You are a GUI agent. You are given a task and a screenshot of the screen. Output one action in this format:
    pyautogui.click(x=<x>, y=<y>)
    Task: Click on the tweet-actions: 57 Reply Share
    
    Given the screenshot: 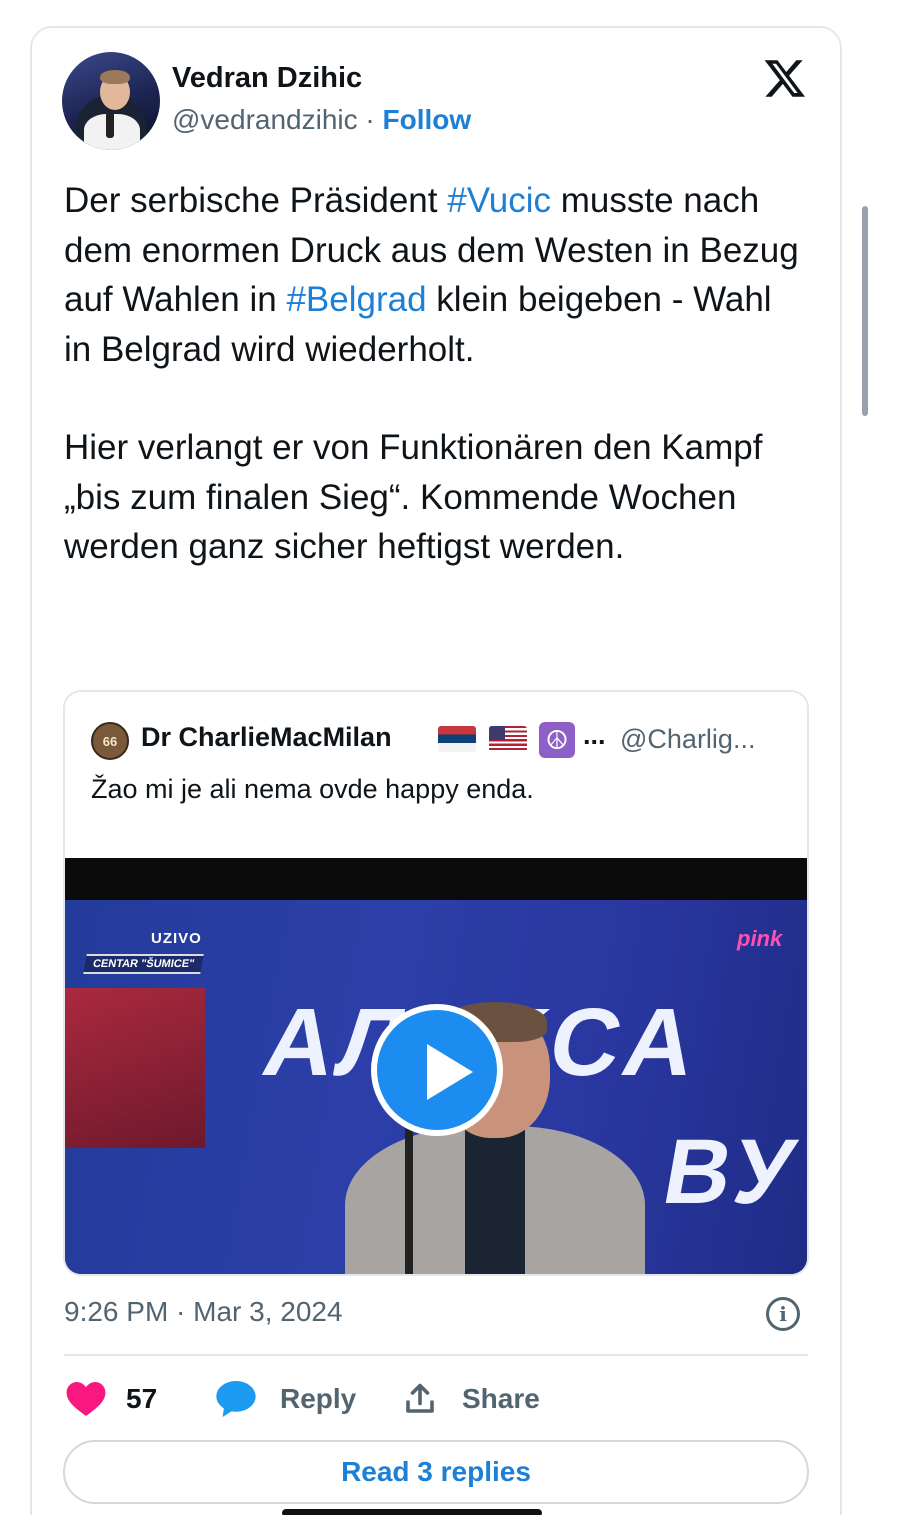 What is the action you would take?
    pyautogui.click(x=450, y=1399)
    